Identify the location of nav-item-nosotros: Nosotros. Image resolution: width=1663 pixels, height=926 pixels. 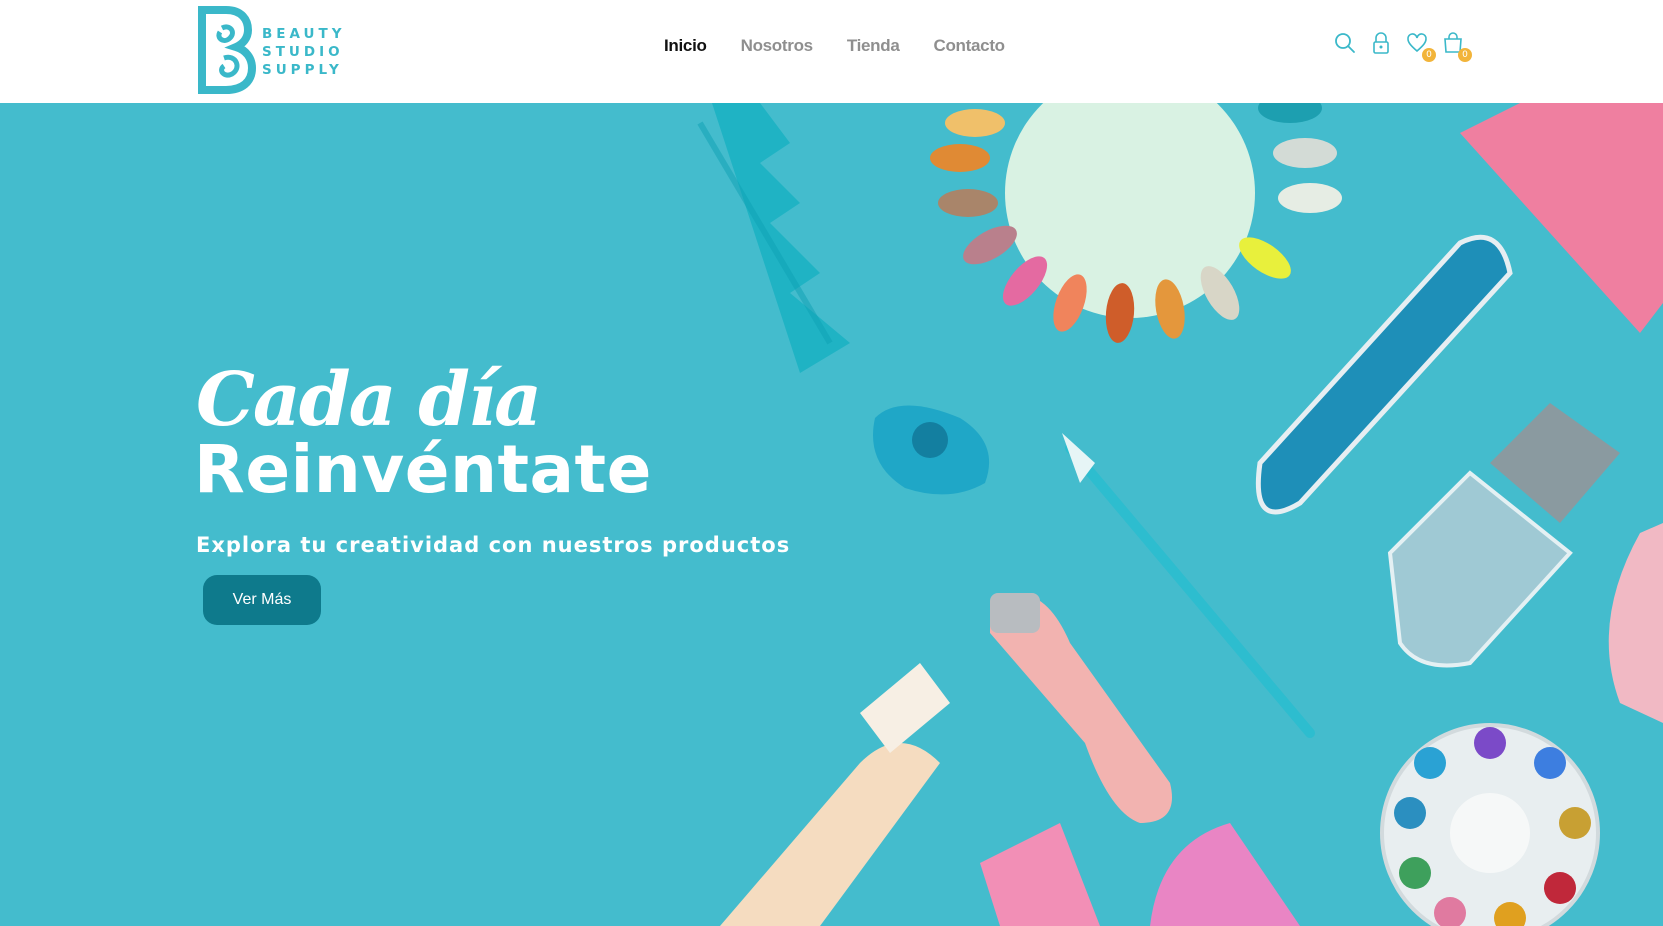
(777, 46).